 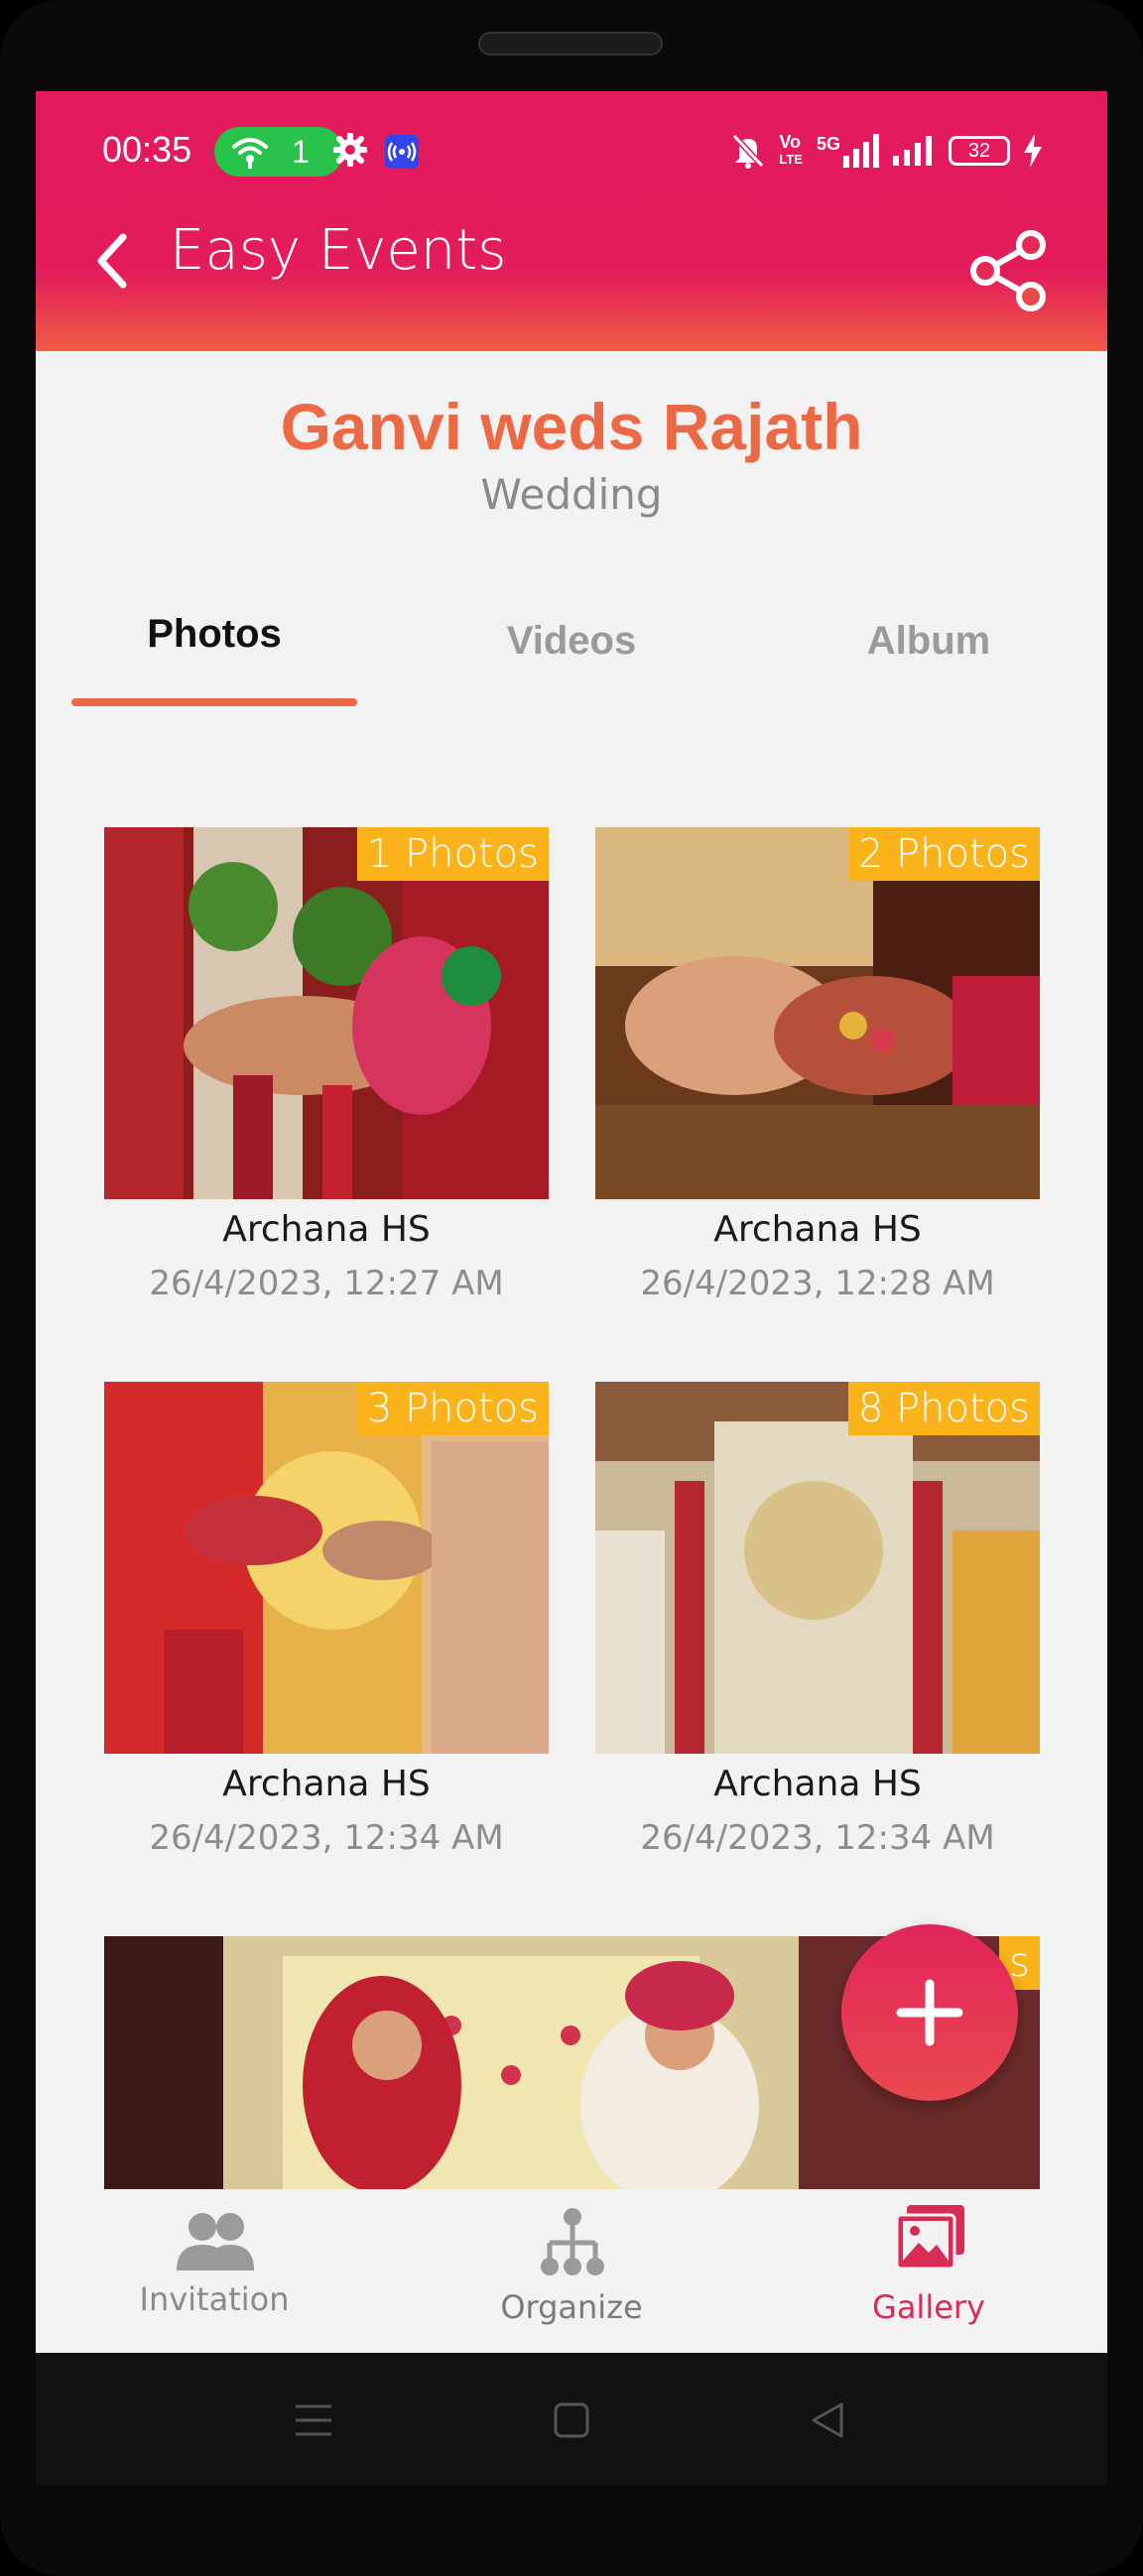 I want to click on signal-bars-icon, so click(x=861, y=151).